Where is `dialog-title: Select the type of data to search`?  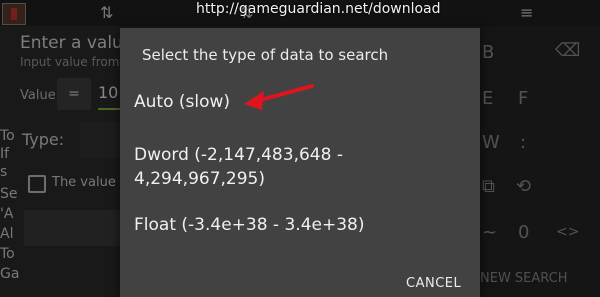 dialog-title: Select the type of data to search is located at coordinates (265, 55).